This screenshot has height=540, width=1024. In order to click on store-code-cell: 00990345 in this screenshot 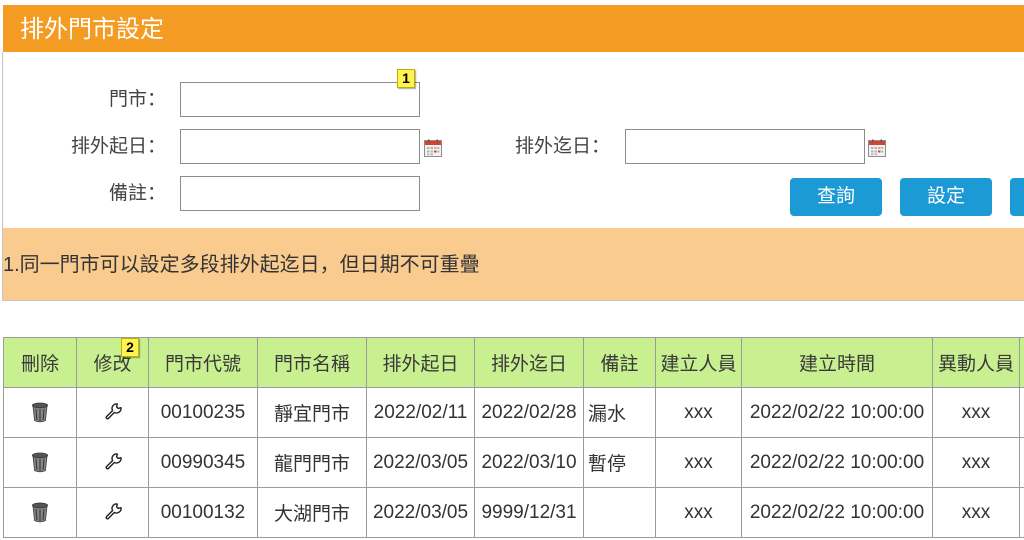, I will do `click(203, 462)`.